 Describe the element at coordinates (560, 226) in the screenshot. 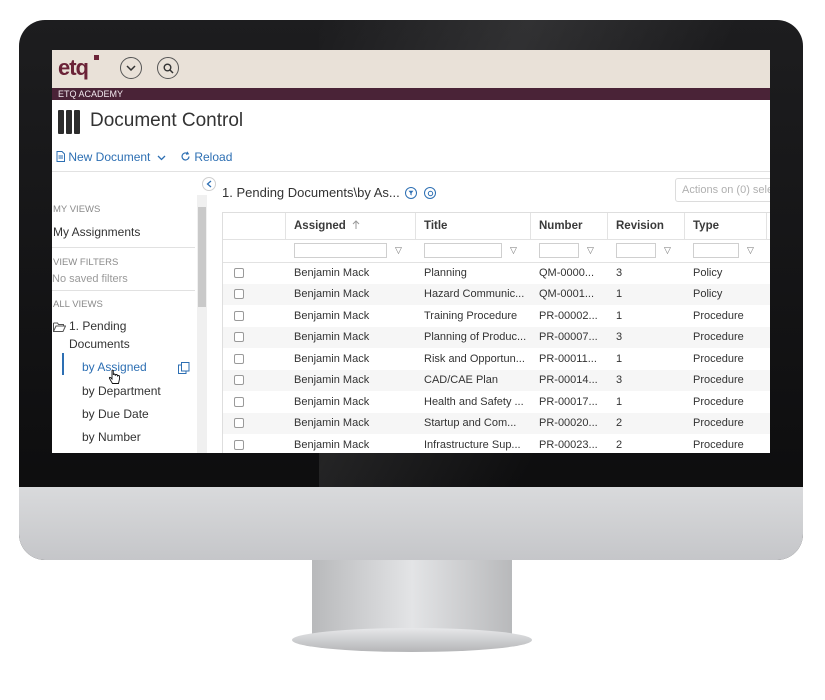

I see `column-header-number: Number` at that location.